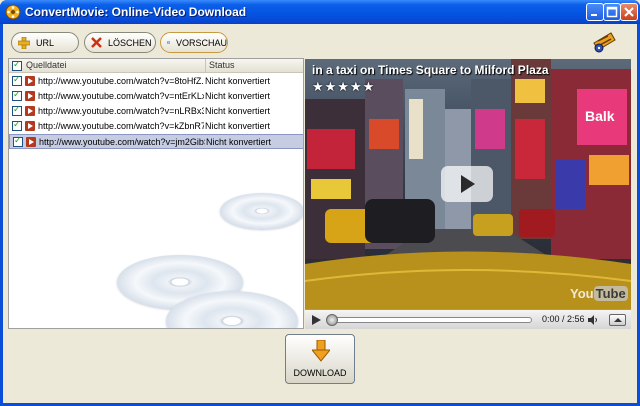  What do you see at coordinates (343, 87) in the screenshot?
I see `rating-stars: ★★★★★` at bounding box center [343, 87].